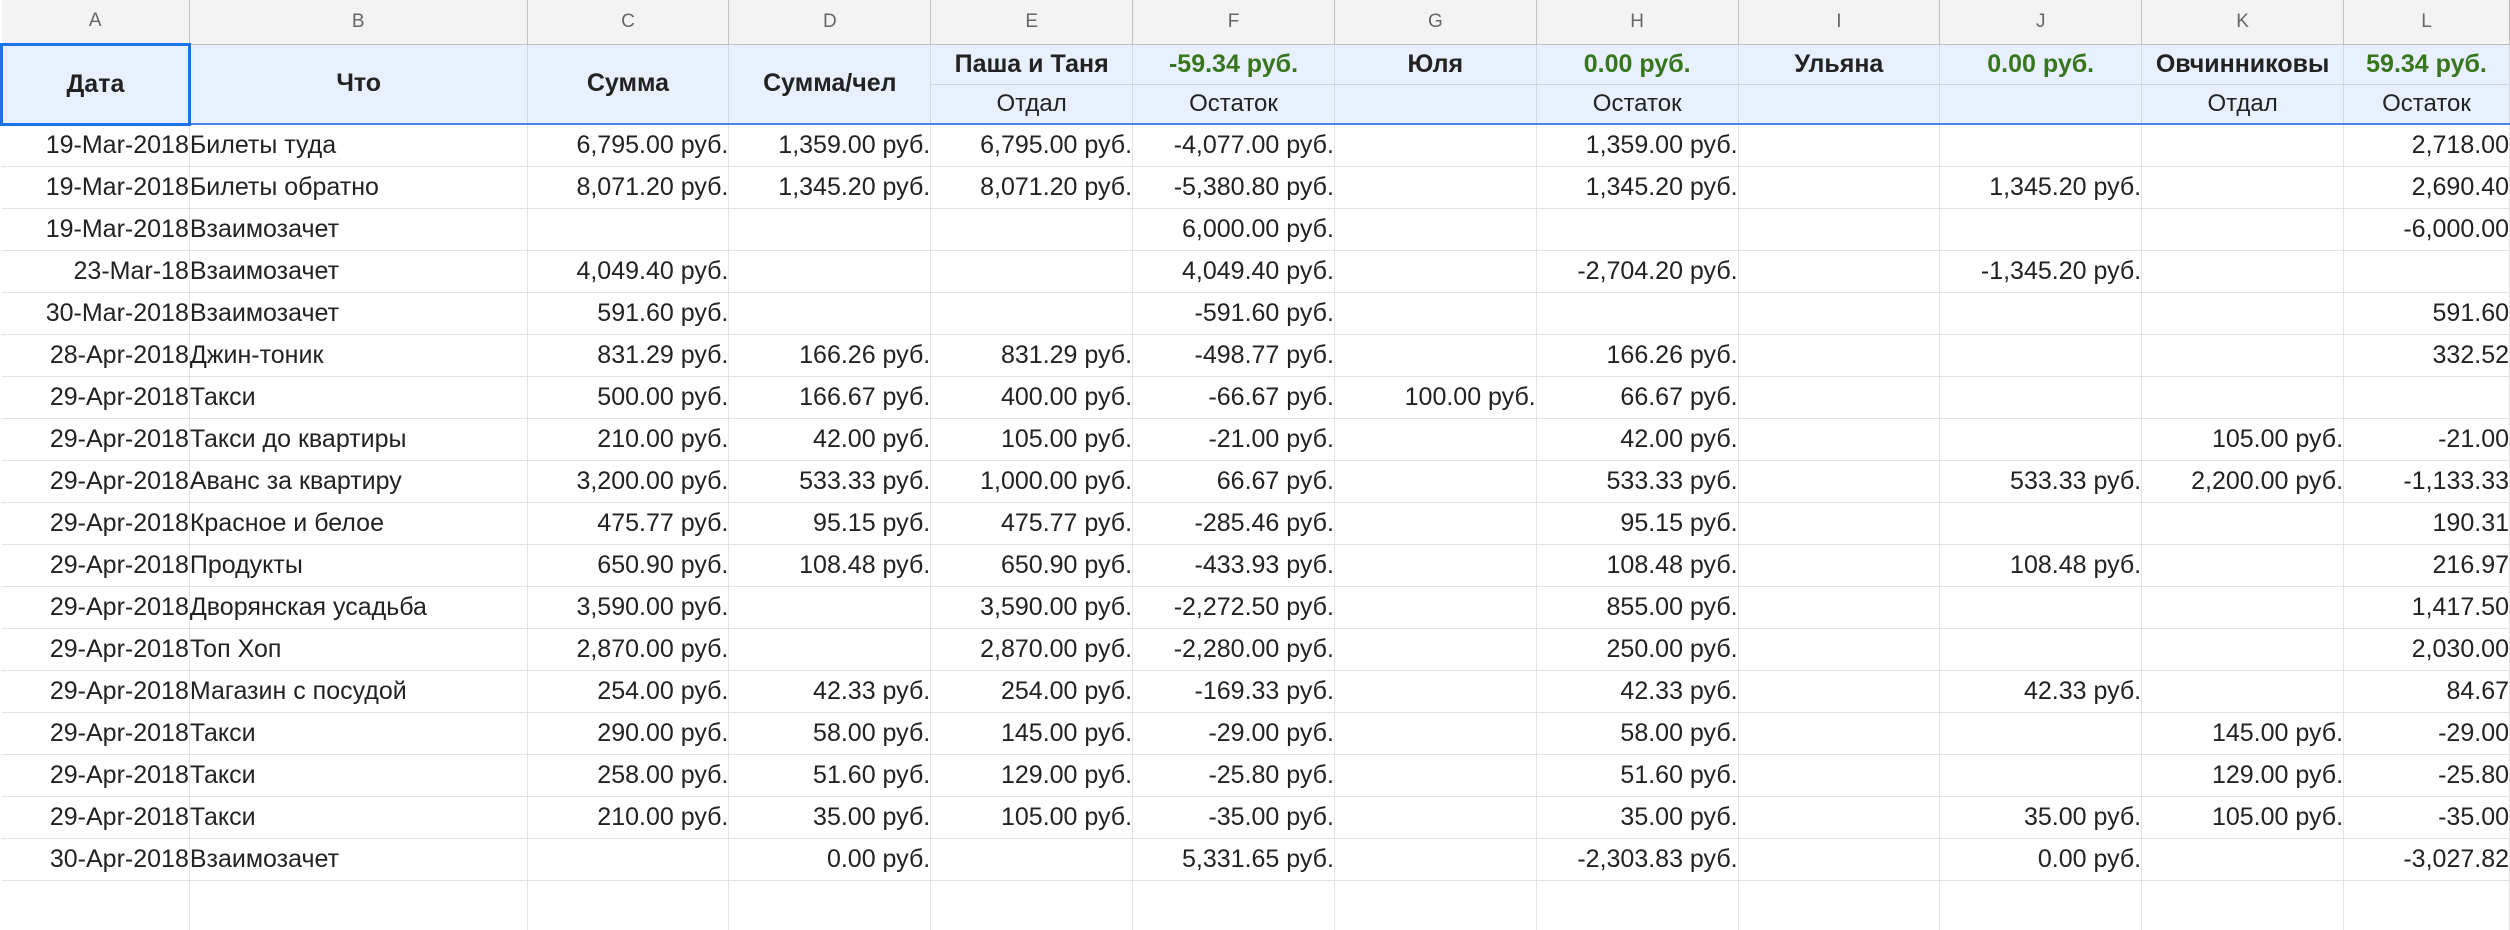 This screenshot has width=2510, height=930. Describe the element at coordinates (830, 145) in the screenshot. I see `cell-d: 1,359.00 руб.` at that location.